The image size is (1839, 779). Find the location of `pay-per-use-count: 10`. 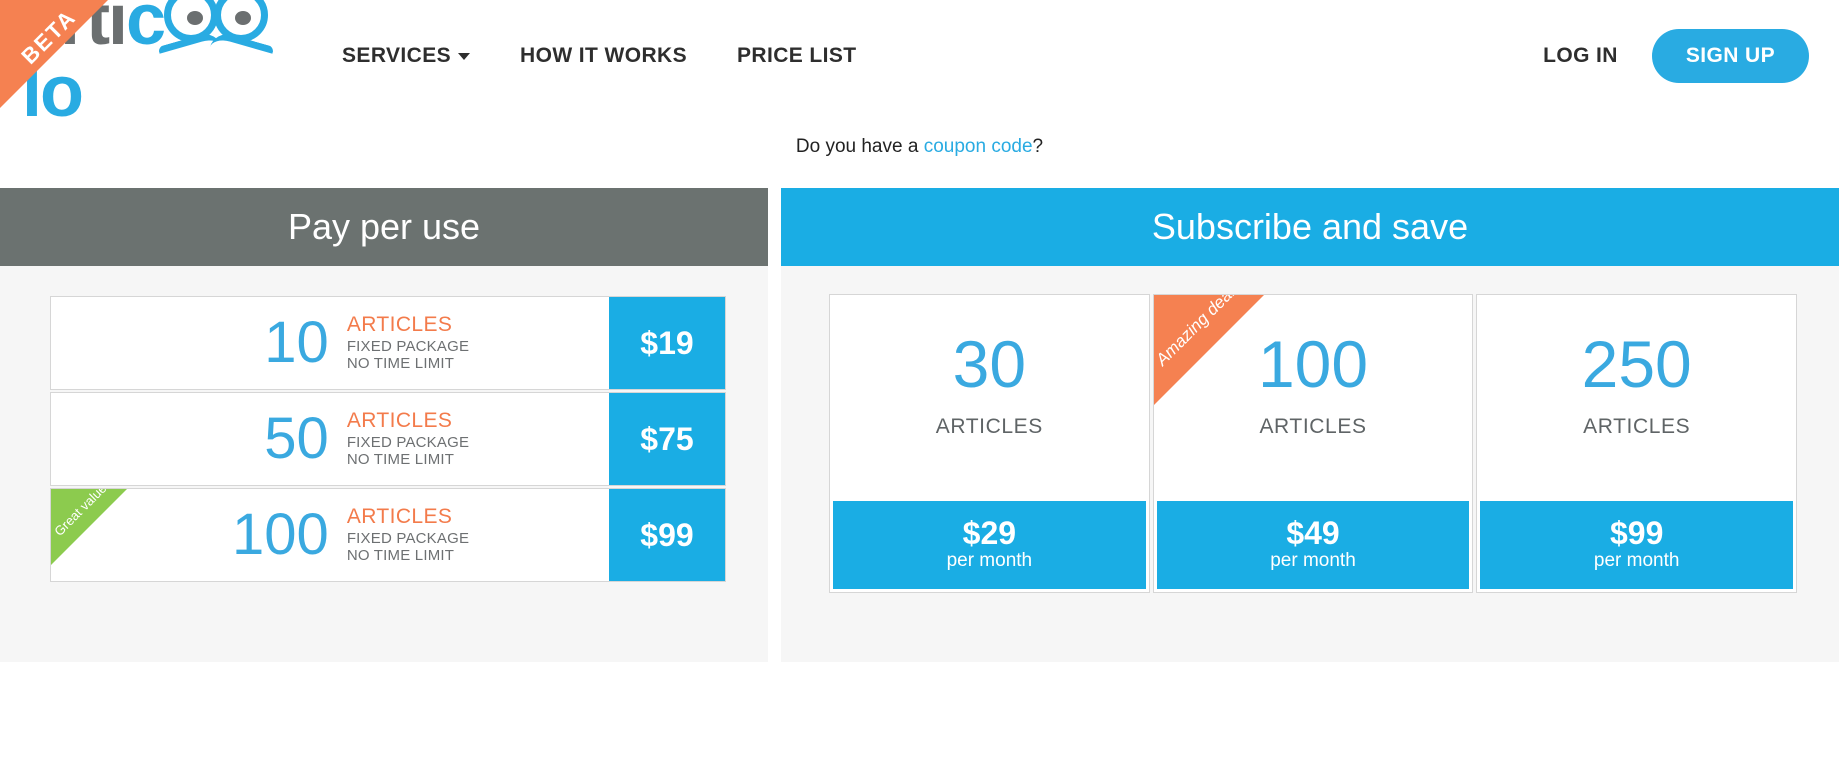

pay-per-use-count: 10 is located at coordinates (296, 342).